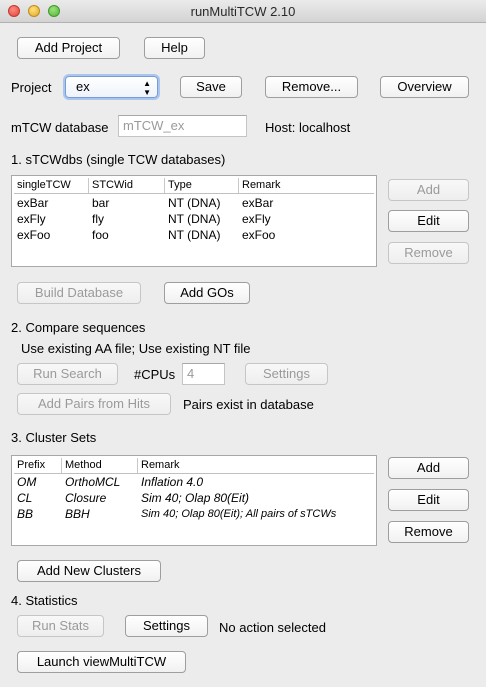 The width and height of the screenshot is (486, 687). I want to click on title-bar: runMultiTCW 2.10, so click(243, 11).